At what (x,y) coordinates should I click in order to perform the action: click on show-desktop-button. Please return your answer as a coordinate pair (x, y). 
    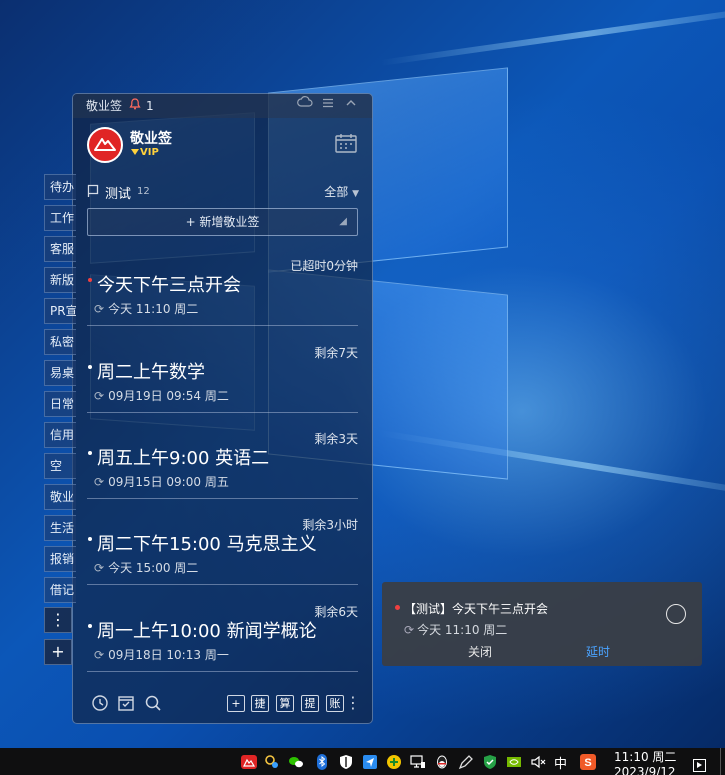
    Looking at the image, I should click on (720, 761).